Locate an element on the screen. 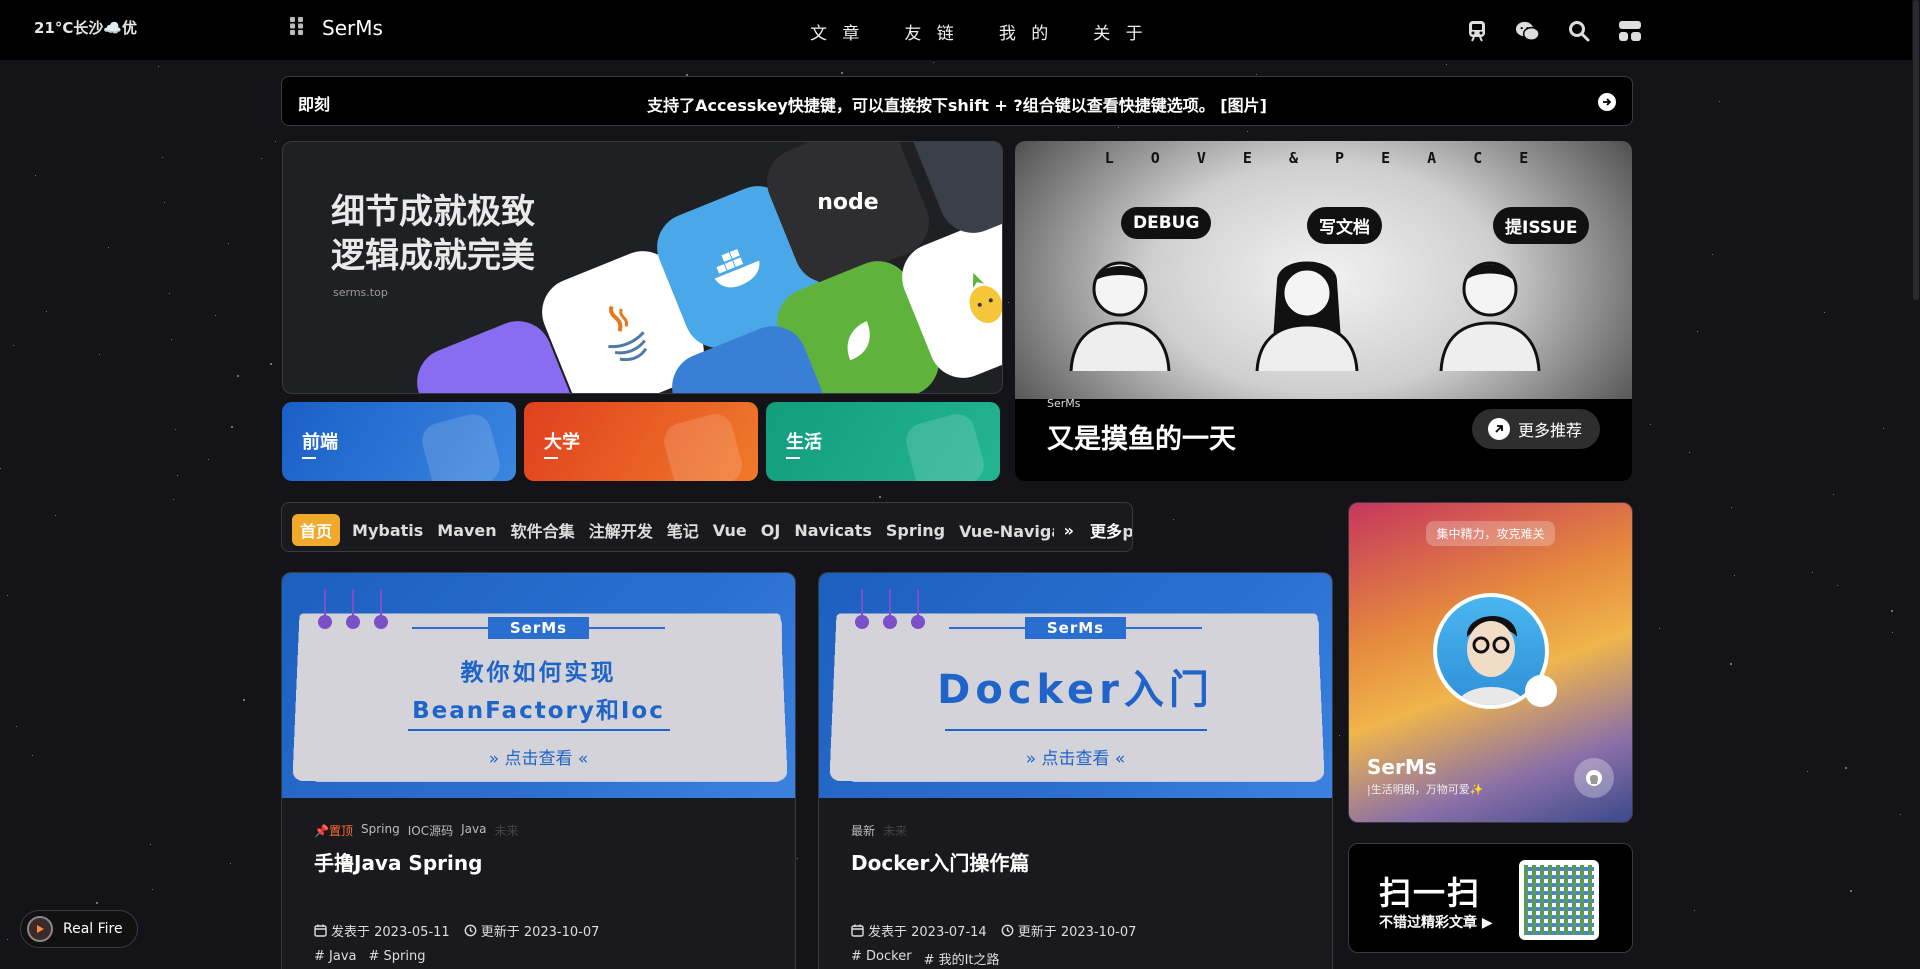 This screenshot has height=969, width=1920. calendar-icon is located at coordinates (320, 930).